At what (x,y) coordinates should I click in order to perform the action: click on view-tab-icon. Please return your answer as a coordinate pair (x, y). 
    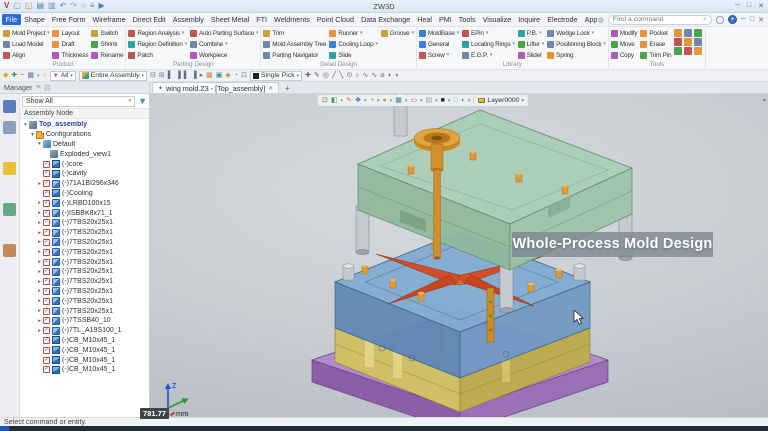
    Looking at the image, I should click on (9, 209).